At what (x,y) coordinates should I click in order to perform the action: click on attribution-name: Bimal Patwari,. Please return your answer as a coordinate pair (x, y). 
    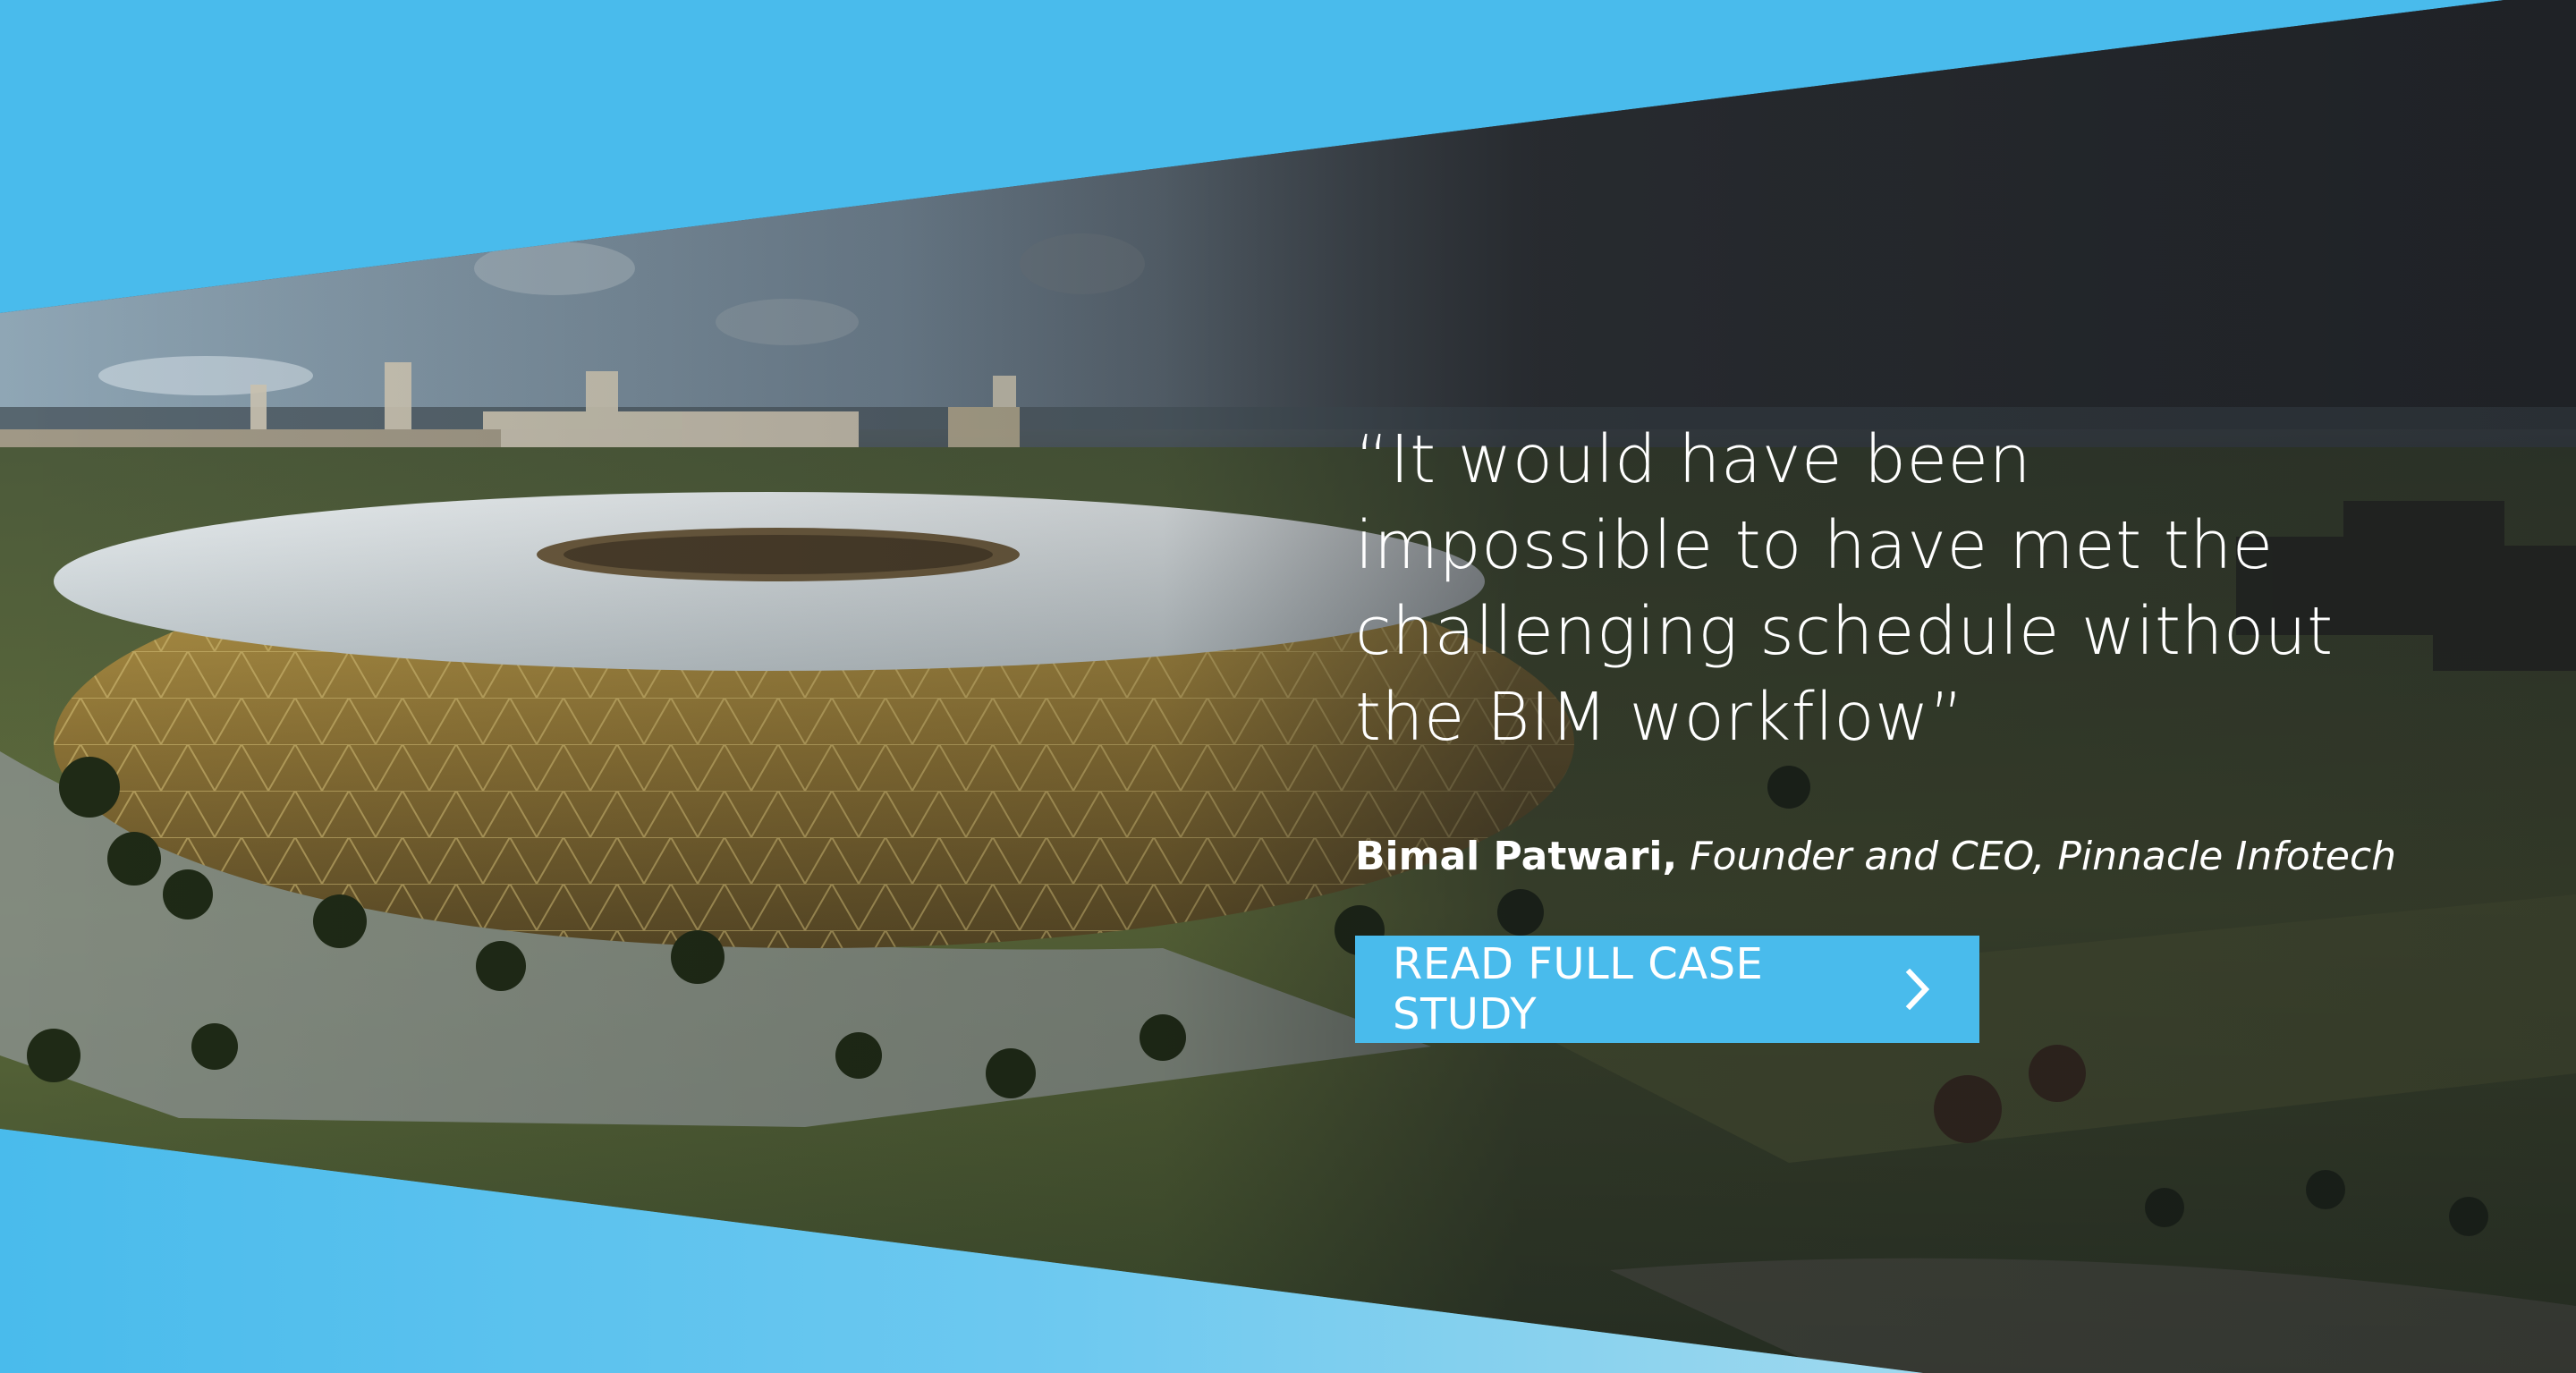
    Looking at the image, I should click on (1516, 856).